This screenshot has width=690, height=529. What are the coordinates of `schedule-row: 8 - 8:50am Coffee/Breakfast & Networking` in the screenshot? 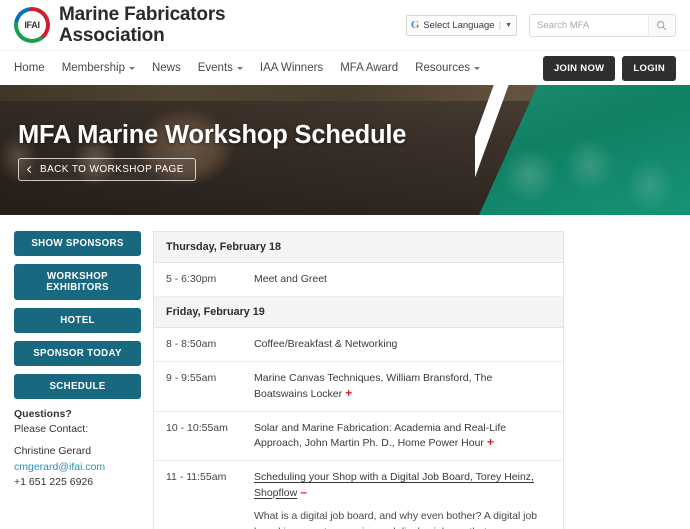 It's located at (358, 345).